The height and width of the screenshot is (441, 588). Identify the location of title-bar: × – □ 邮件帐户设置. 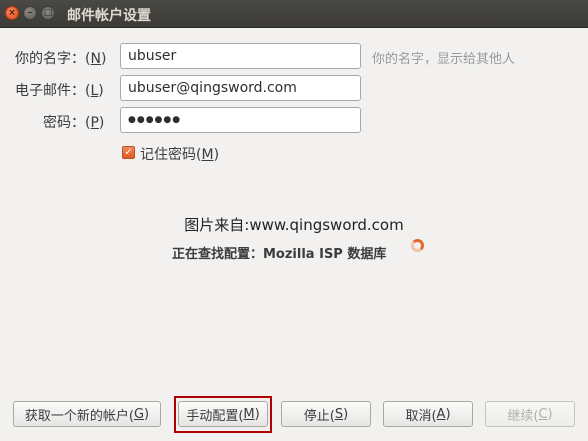
(294, 14).